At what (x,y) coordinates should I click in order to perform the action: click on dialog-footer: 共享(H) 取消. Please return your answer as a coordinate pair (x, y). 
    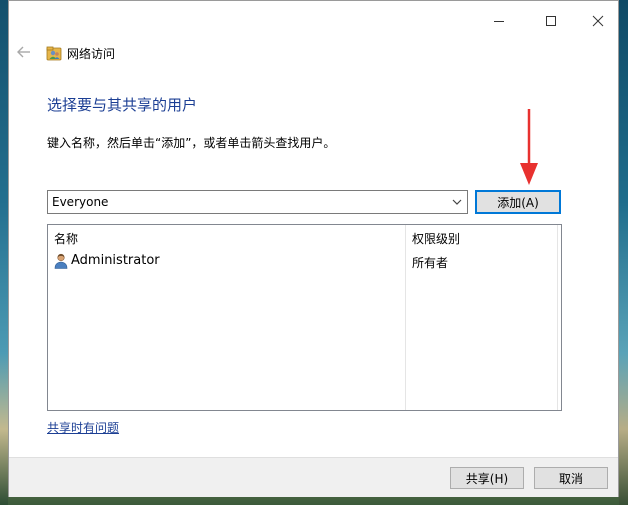
    Looking at the image, I should click on (313, 477).